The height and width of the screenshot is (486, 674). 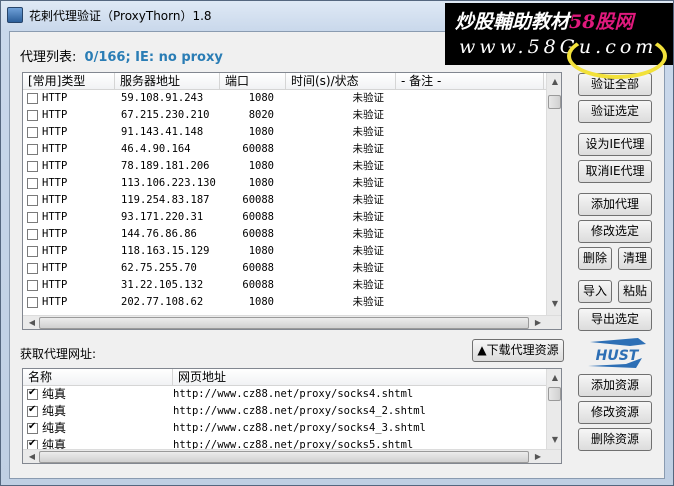 What do you see at coordinates (512, 22) in the screenshot?
I see `watermark-text-a: 炒股輔助教材` at bounding box center [512, 22].